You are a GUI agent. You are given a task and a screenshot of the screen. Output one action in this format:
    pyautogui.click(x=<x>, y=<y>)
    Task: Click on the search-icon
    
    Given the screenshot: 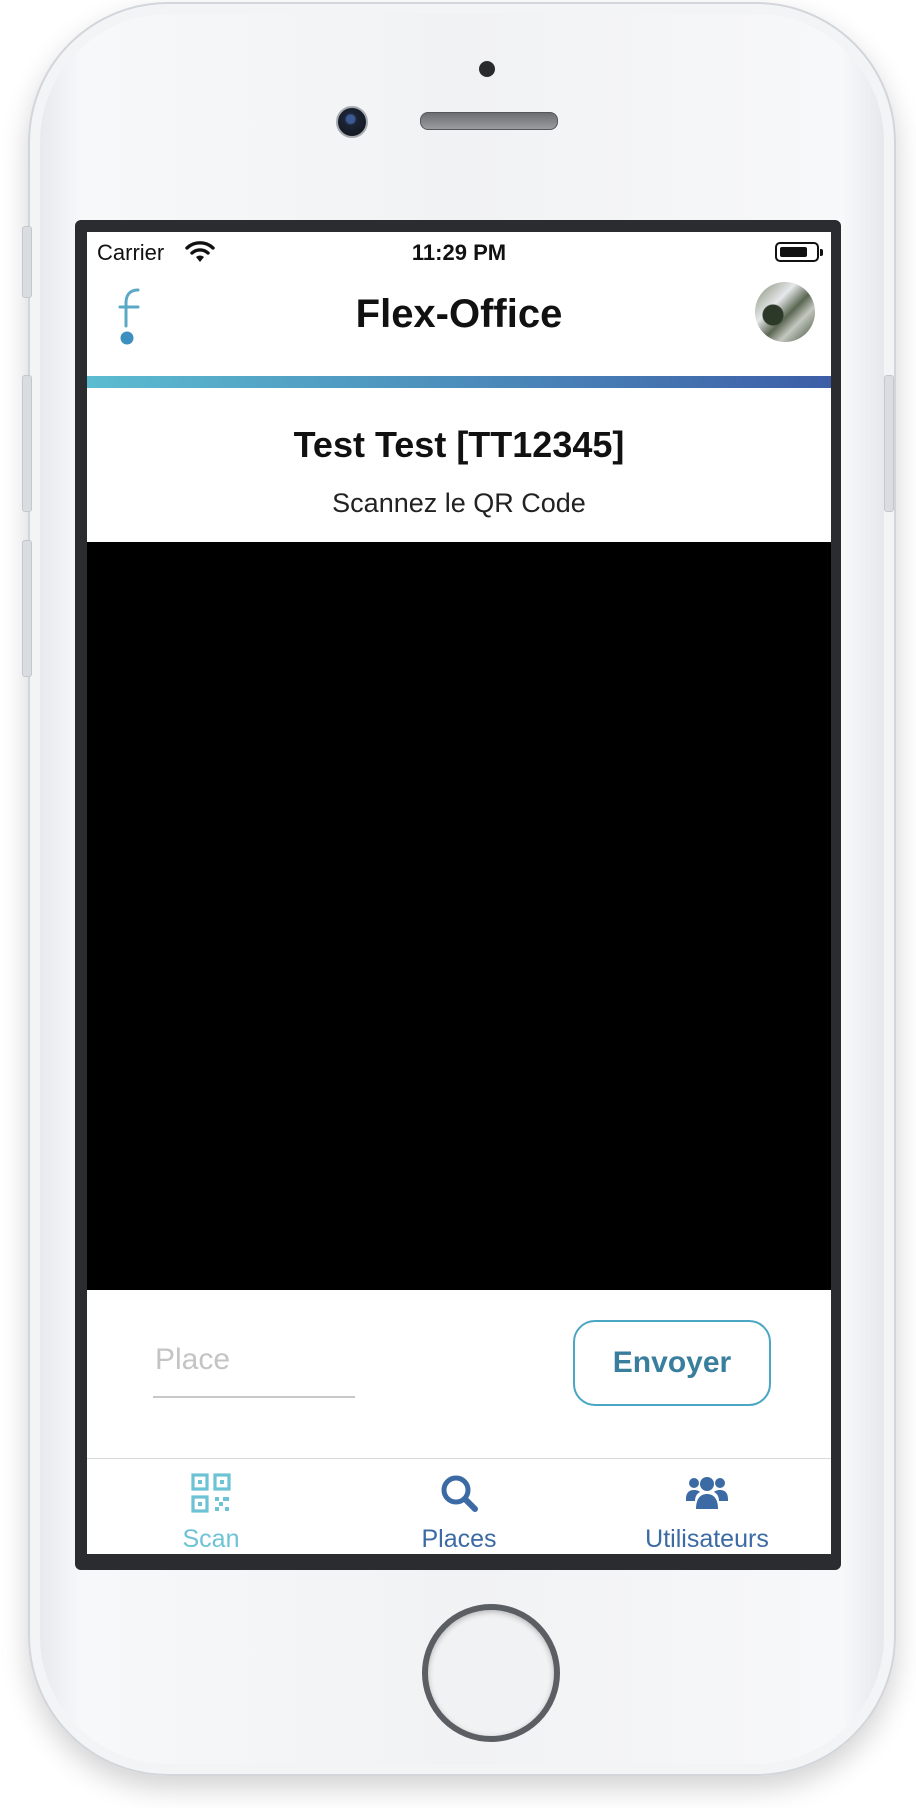 What is the action you would take?
    pyautogui.click(x=459, y=1493)
    